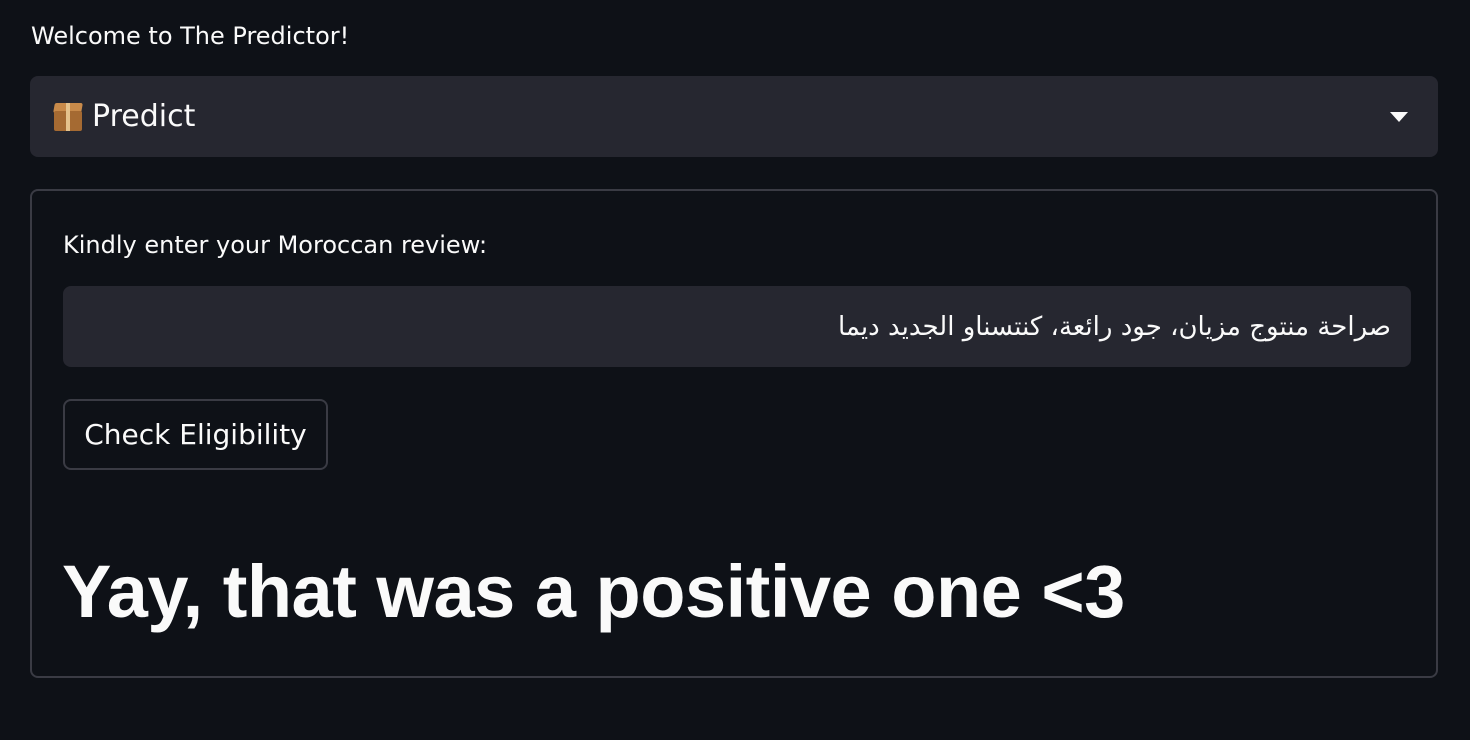 The height and width of the screenshot is (740, 1470). I want to click on chevron-down-icon, so click(1399, 117).